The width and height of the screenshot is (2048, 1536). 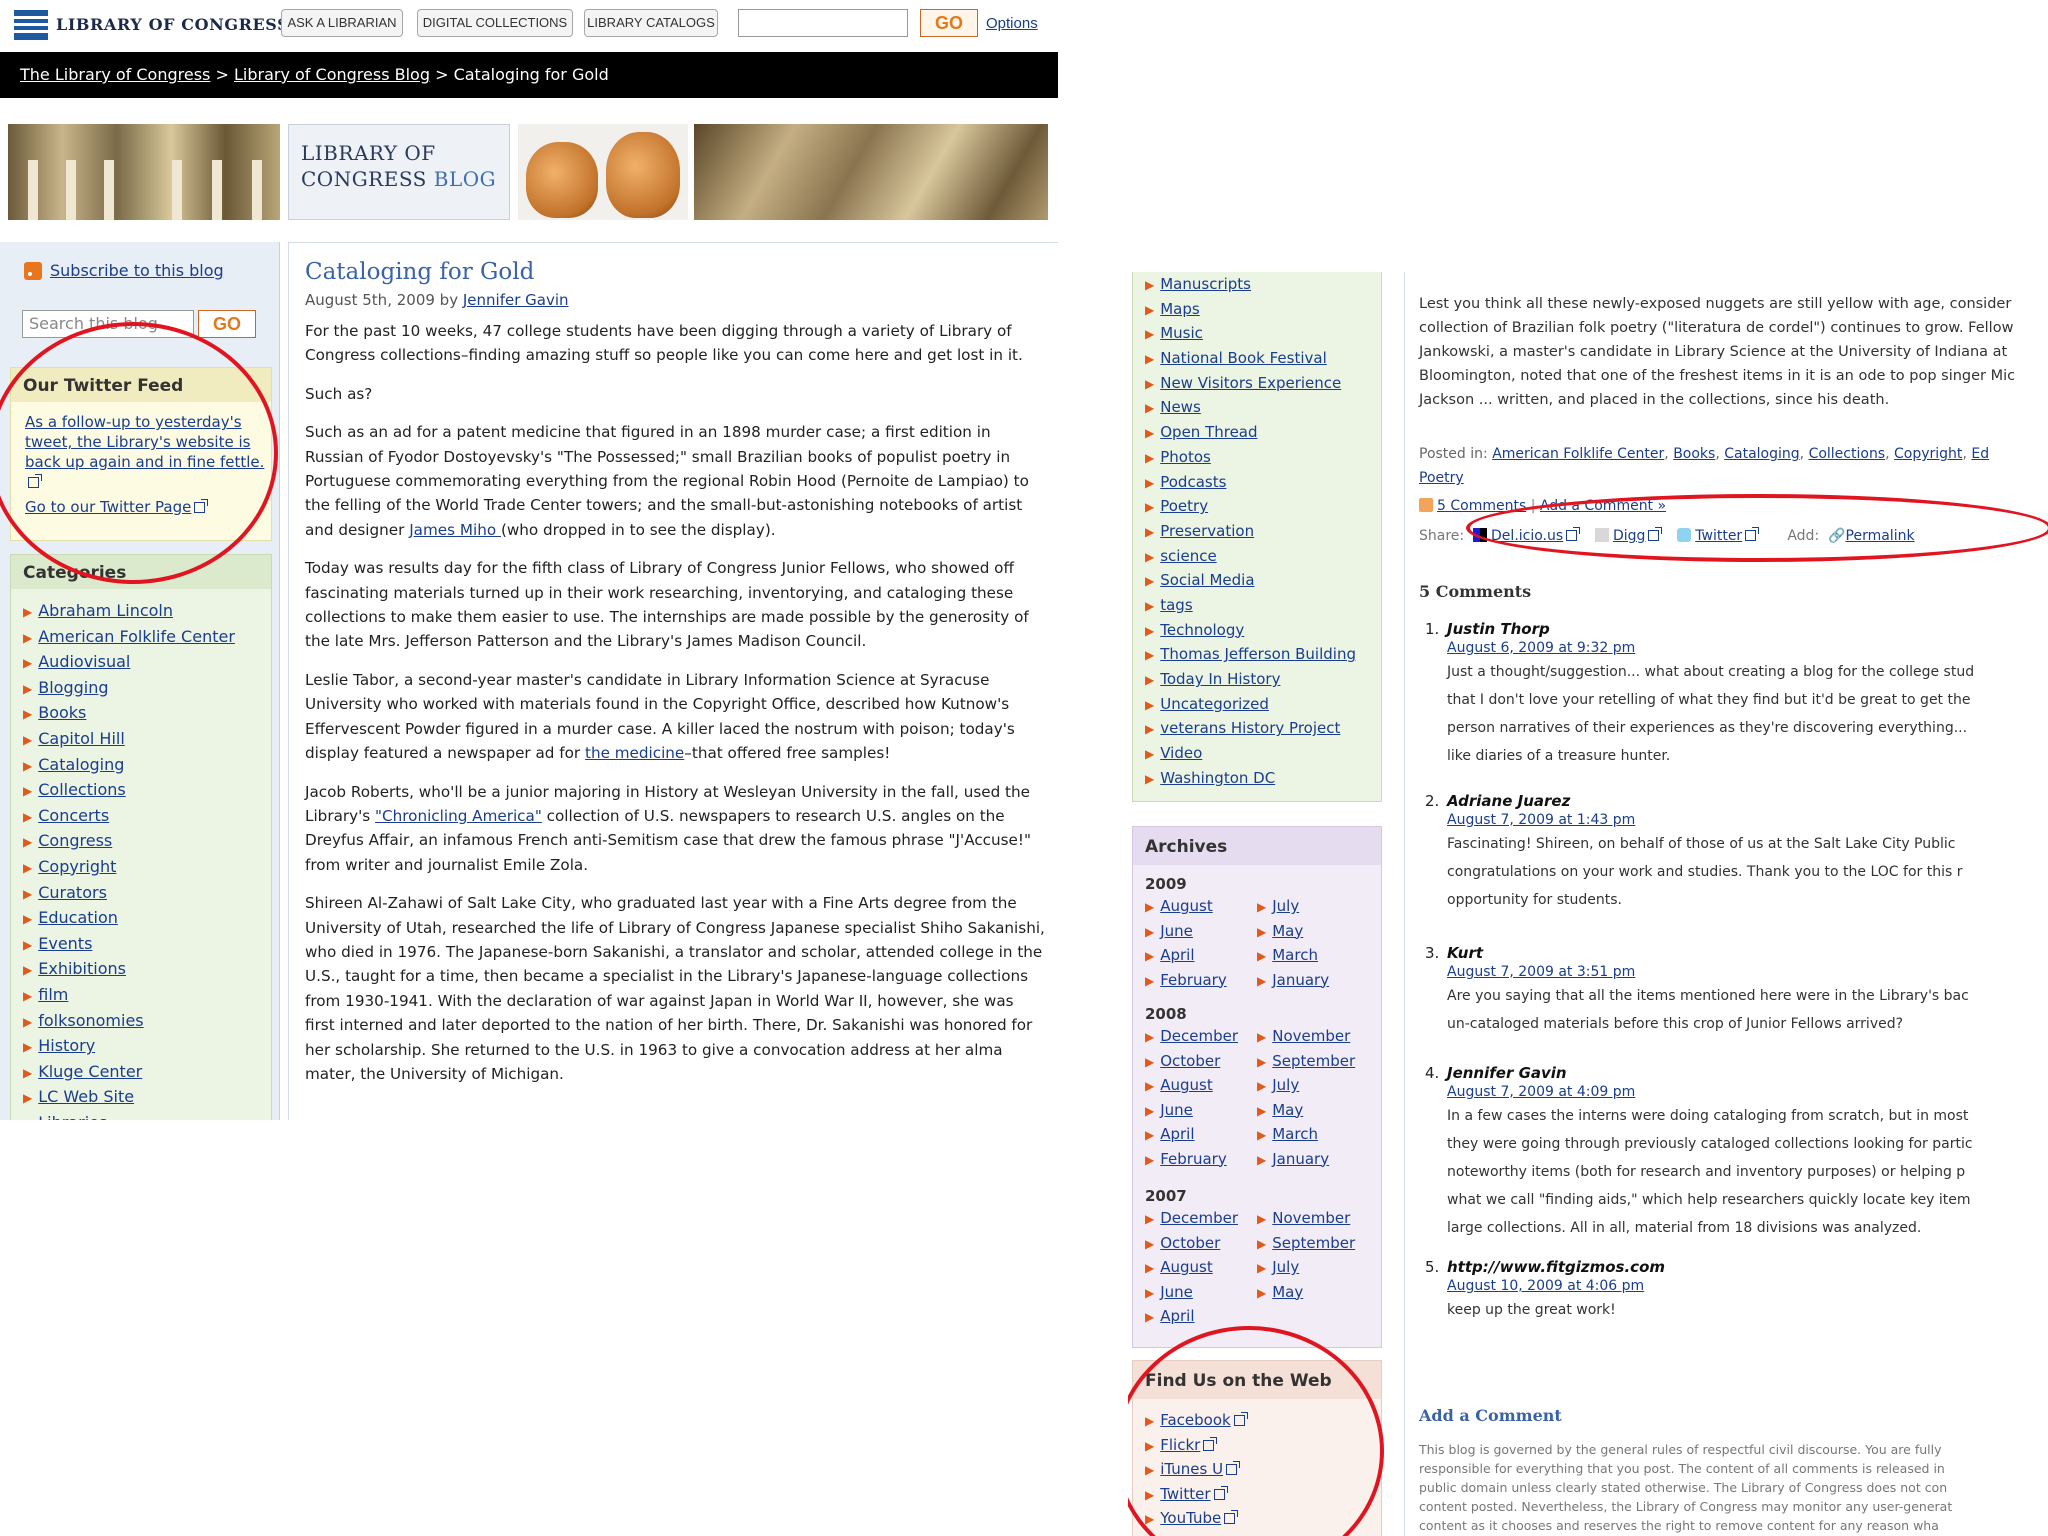 I want to click on chronicling-america-link: "Chronicling America", so click(x=458, y=816).